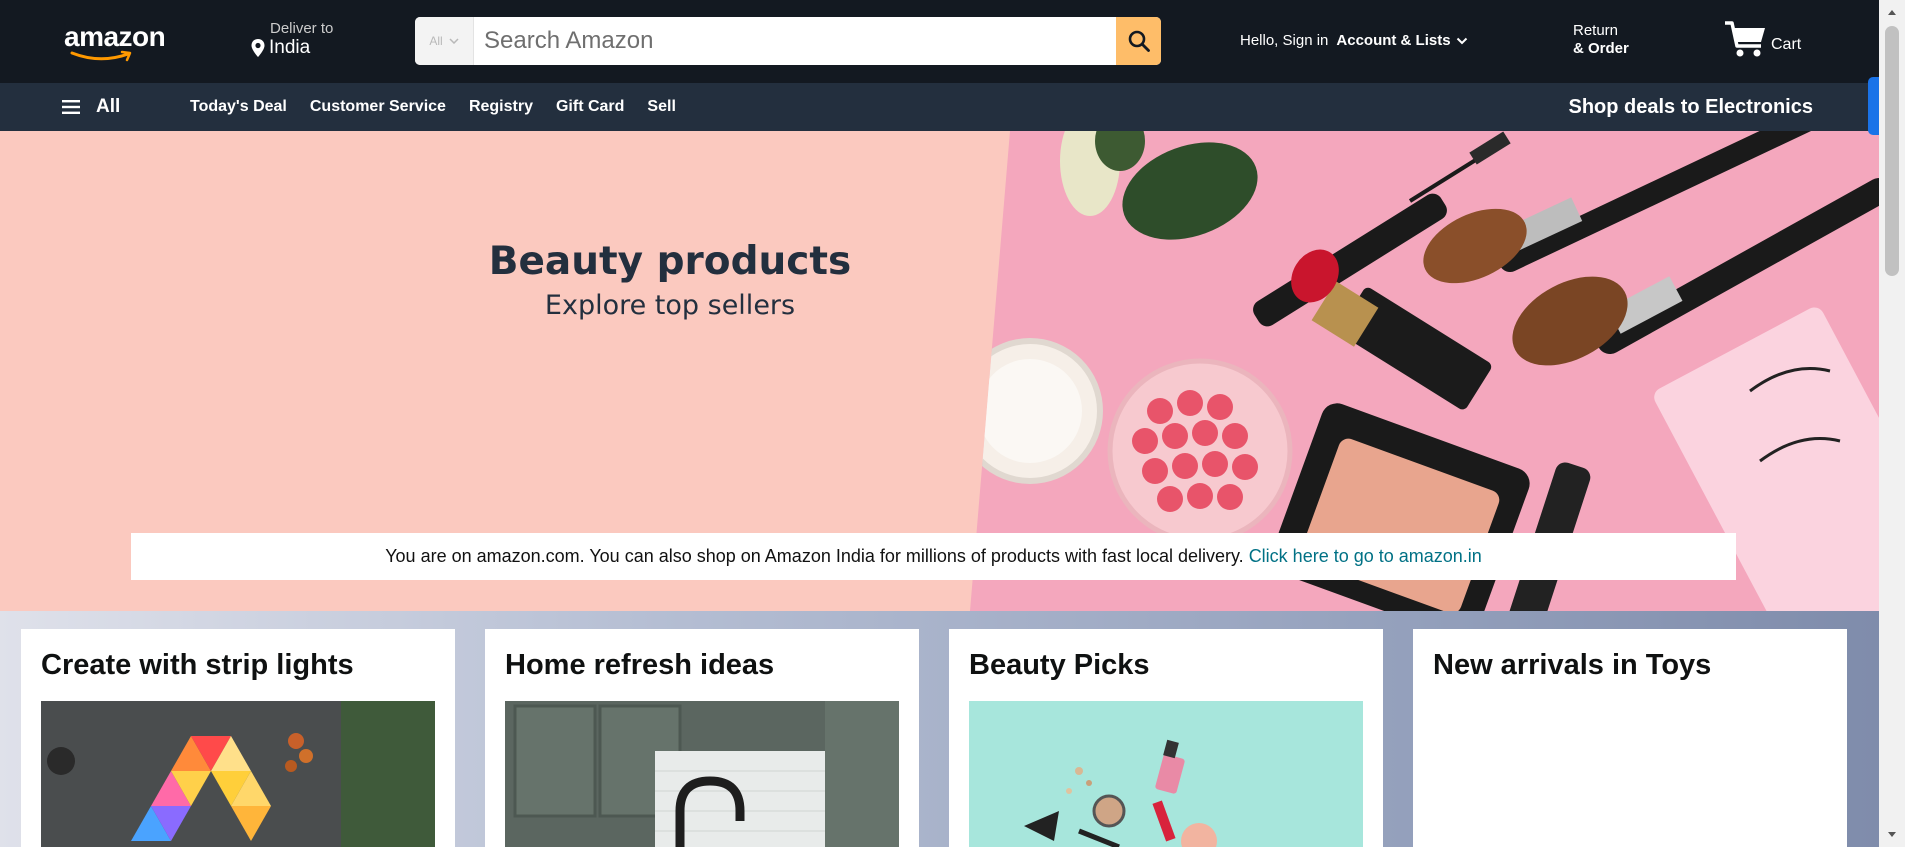 This screenshot has width=1905, height=847. What do you see at coordinates (115, 36) in the screenshot?
I see `logo-text: amazon` at bounding box center [115, 36].